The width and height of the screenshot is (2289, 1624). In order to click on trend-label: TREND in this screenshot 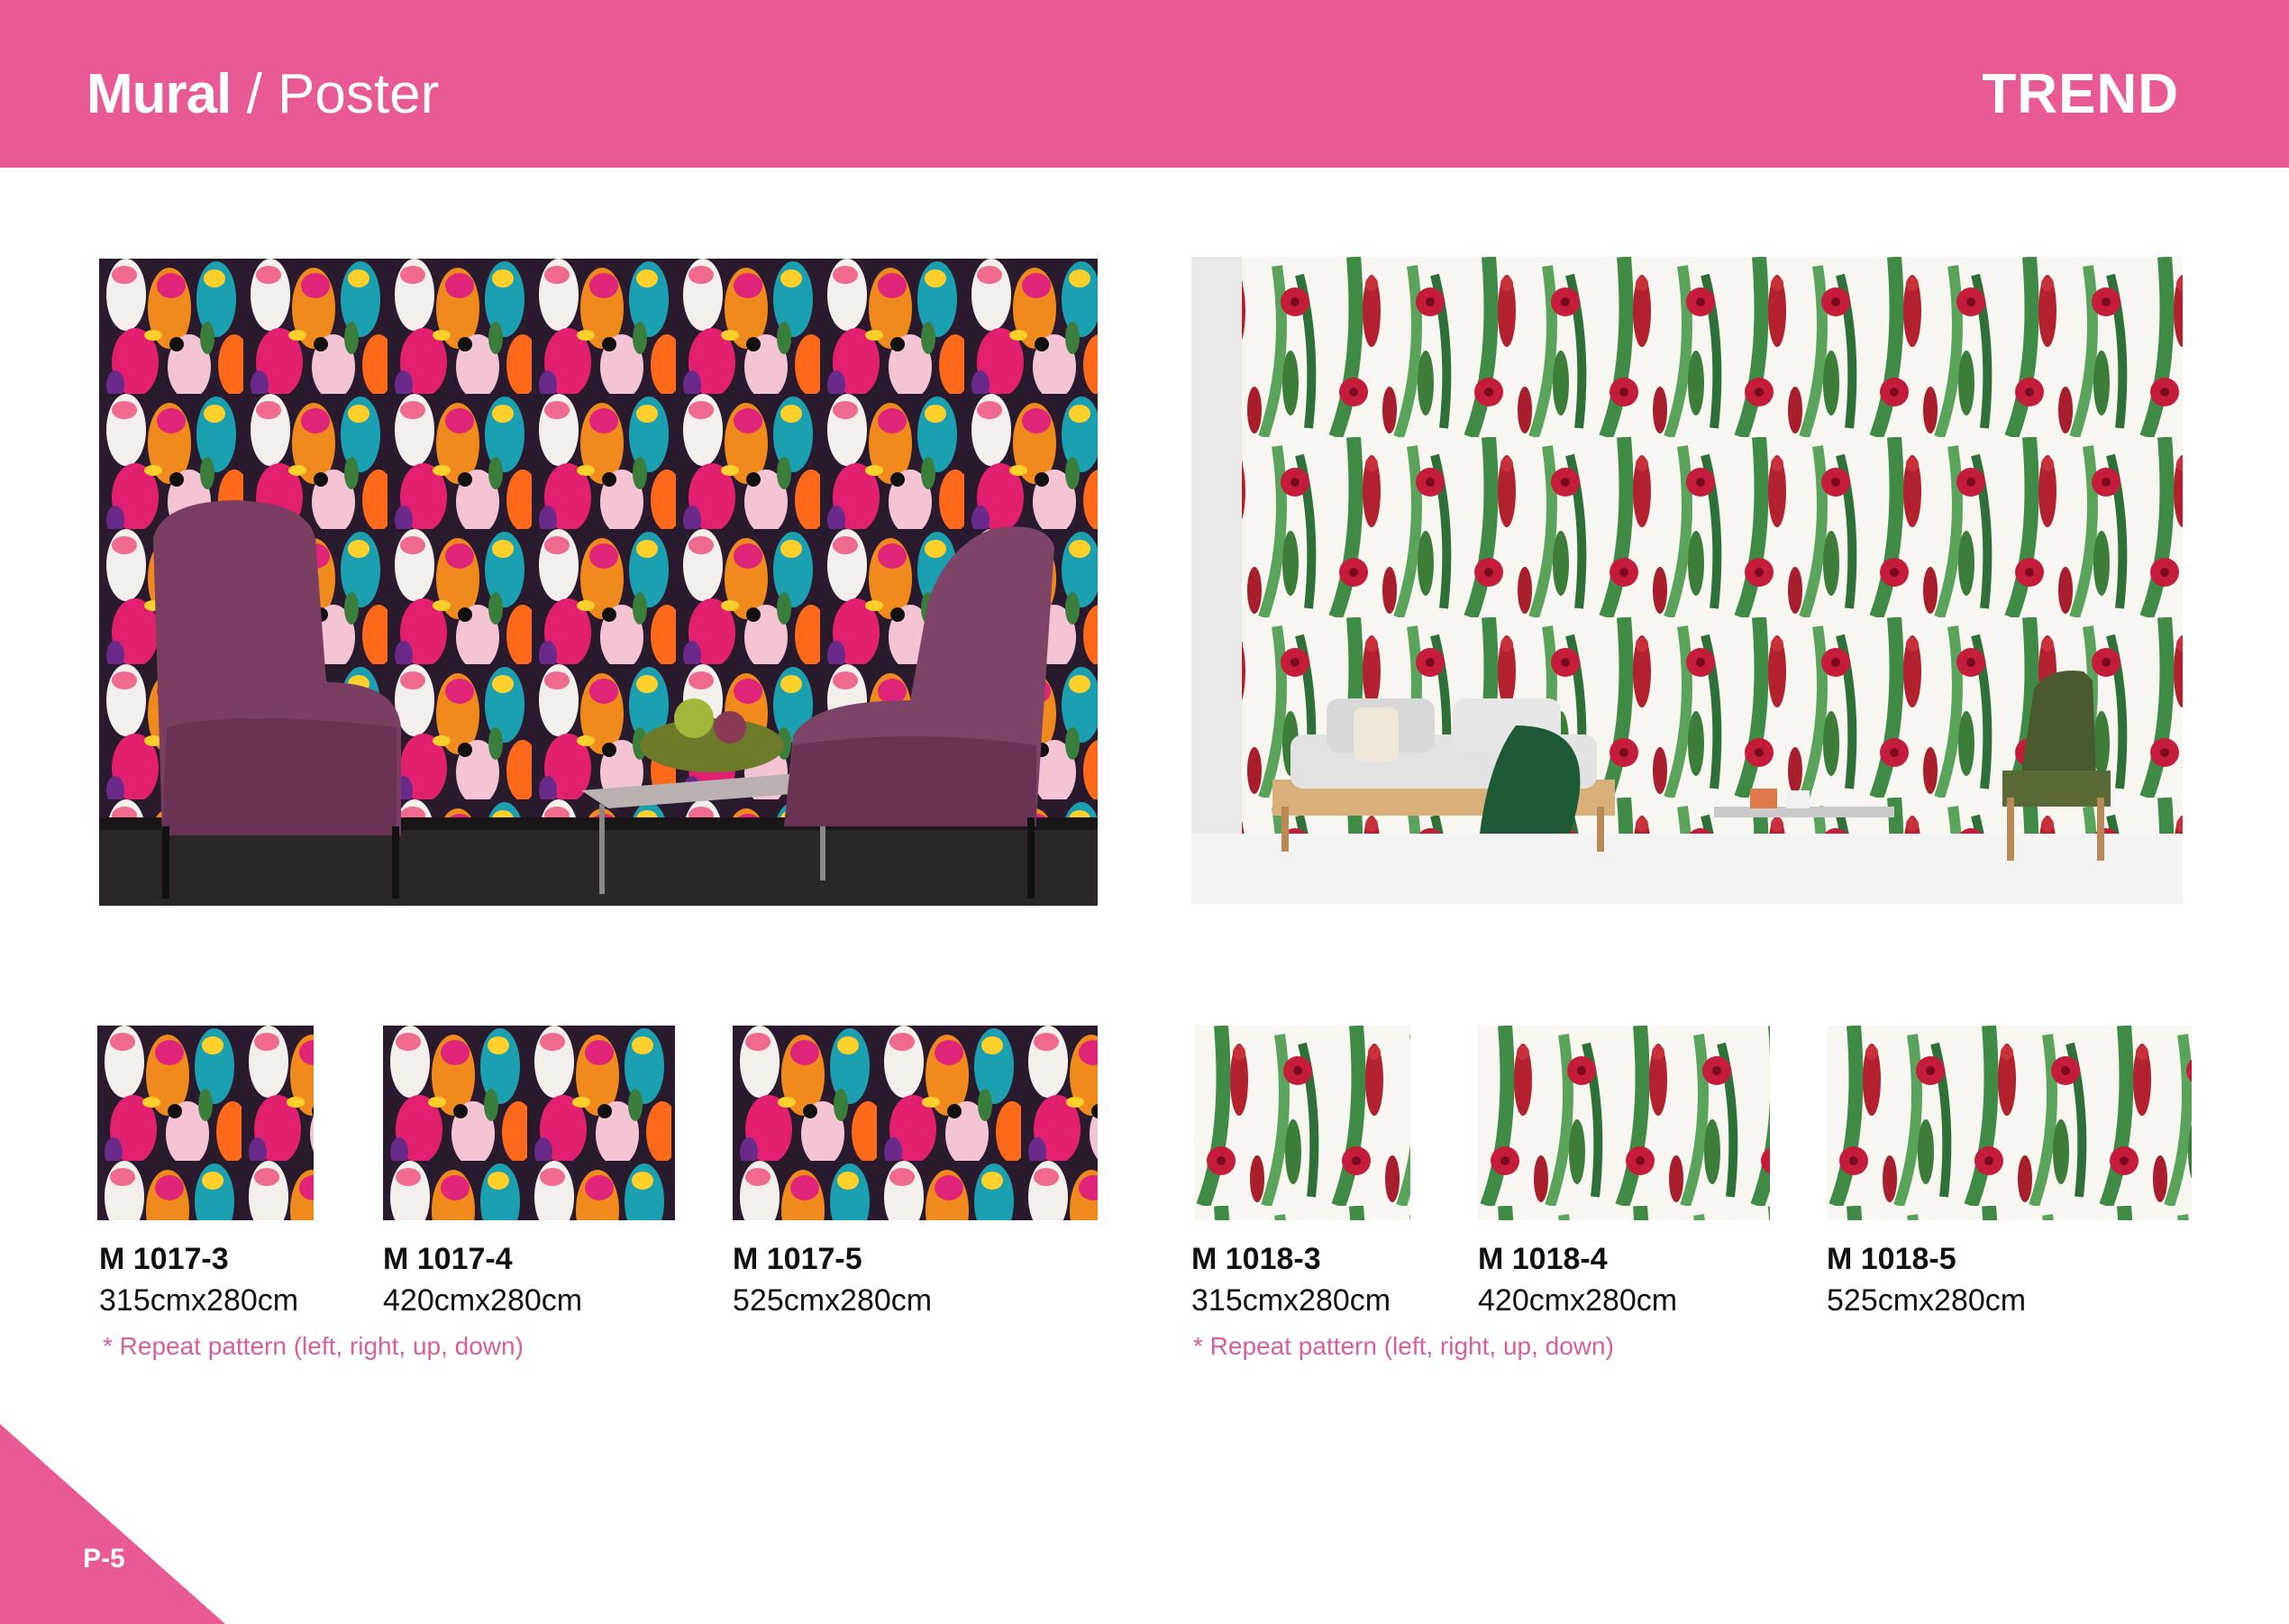, I will do `click(2080, 94)`.